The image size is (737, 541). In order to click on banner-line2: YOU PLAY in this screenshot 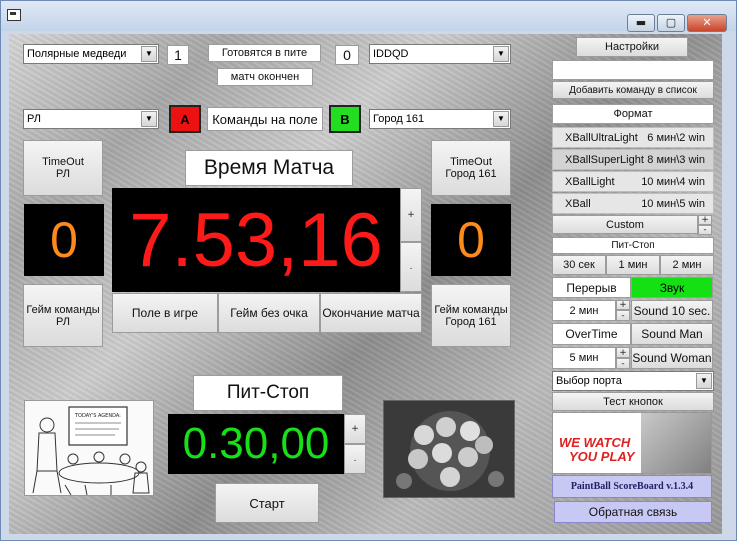, I will do `click(602, 456)`.